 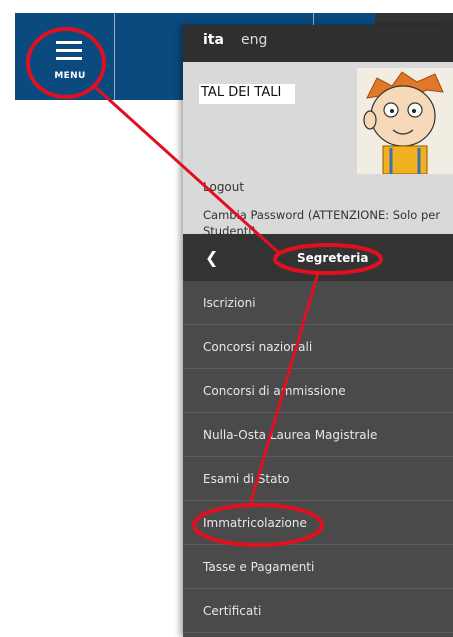 What do you see at coordinates (318, 303) in the screenshot?
I see `menu-item-iscrizioni: Iscrizioni` at bounding box center [318, 303].